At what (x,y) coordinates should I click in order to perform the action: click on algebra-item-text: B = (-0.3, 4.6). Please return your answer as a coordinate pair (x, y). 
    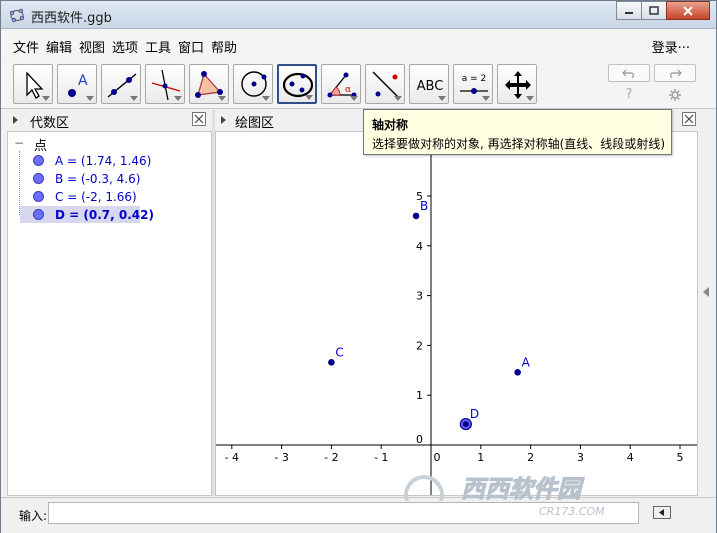
    Looking at the image, I should click on (98, 179).